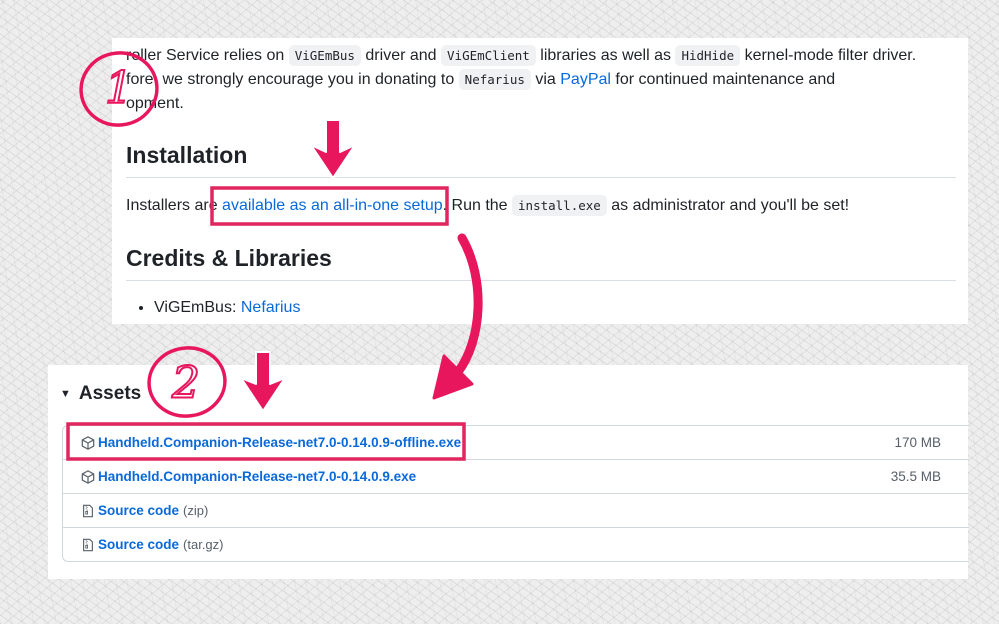 This screenshot has height=624, width=999. What do you see at coordinates (266, 441) in the screenshot?
I see `highlight-box-offline-asset` at bounding box center [266, 441].